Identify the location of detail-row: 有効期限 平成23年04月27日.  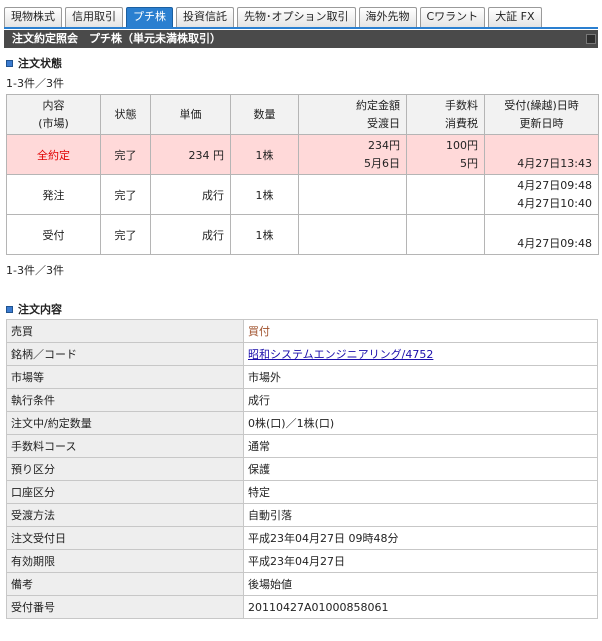
(302, 561).